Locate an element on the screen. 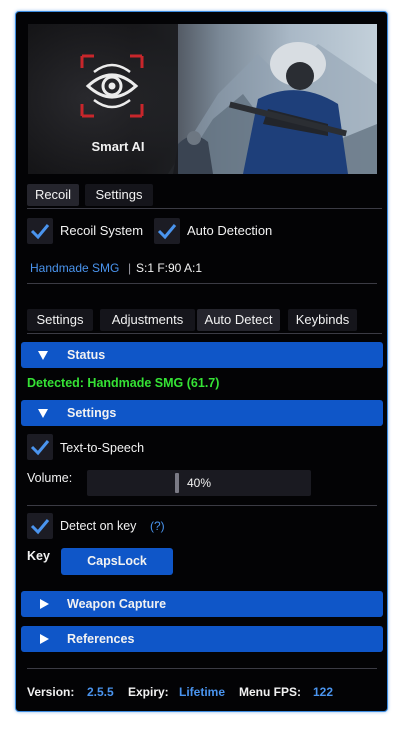  settings-divider is located at coordinates (202, 505).